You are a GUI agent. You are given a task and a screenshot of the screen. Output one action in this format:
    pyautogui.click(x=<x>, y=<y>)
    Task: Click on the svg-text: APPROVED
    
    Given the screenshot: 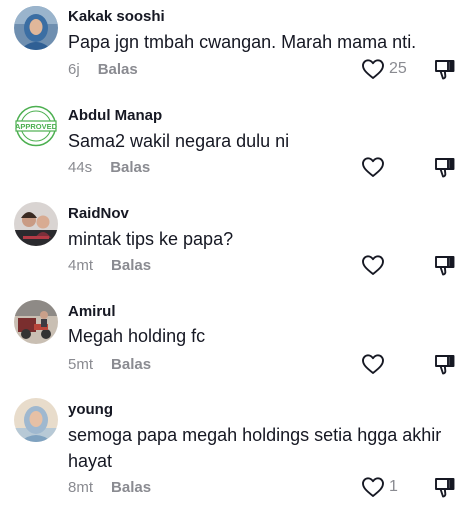 What is the action you would take?
    pyautogui.click(x=36, y=126)
    